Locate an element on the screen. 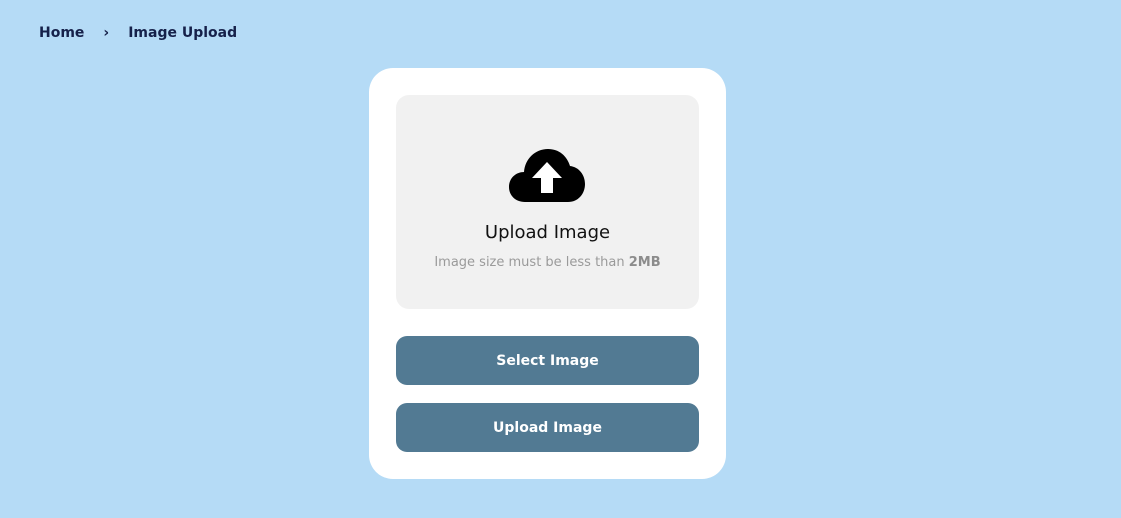 Image resolution: width=1121 pixels, height=518 pixels. dropzone-hint-text: Image size must be less than is located at coordinates (531, 262).